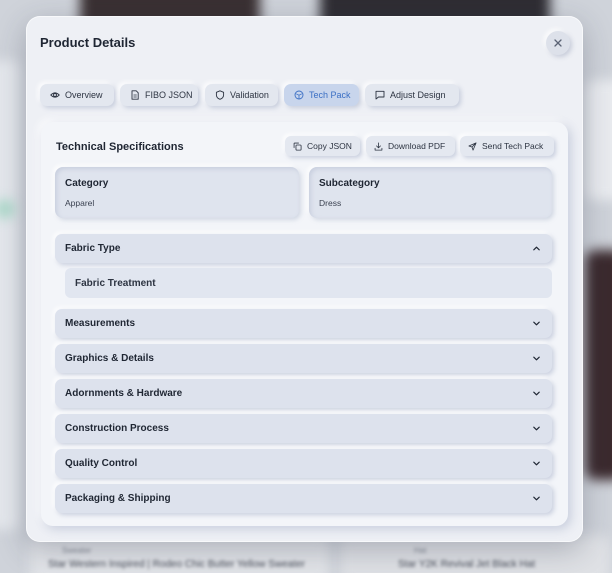 This screenshot has height=573, width=612. Describe the element at coordinates (55, 95) in the screenshot. I see `eye-icon` at that location.